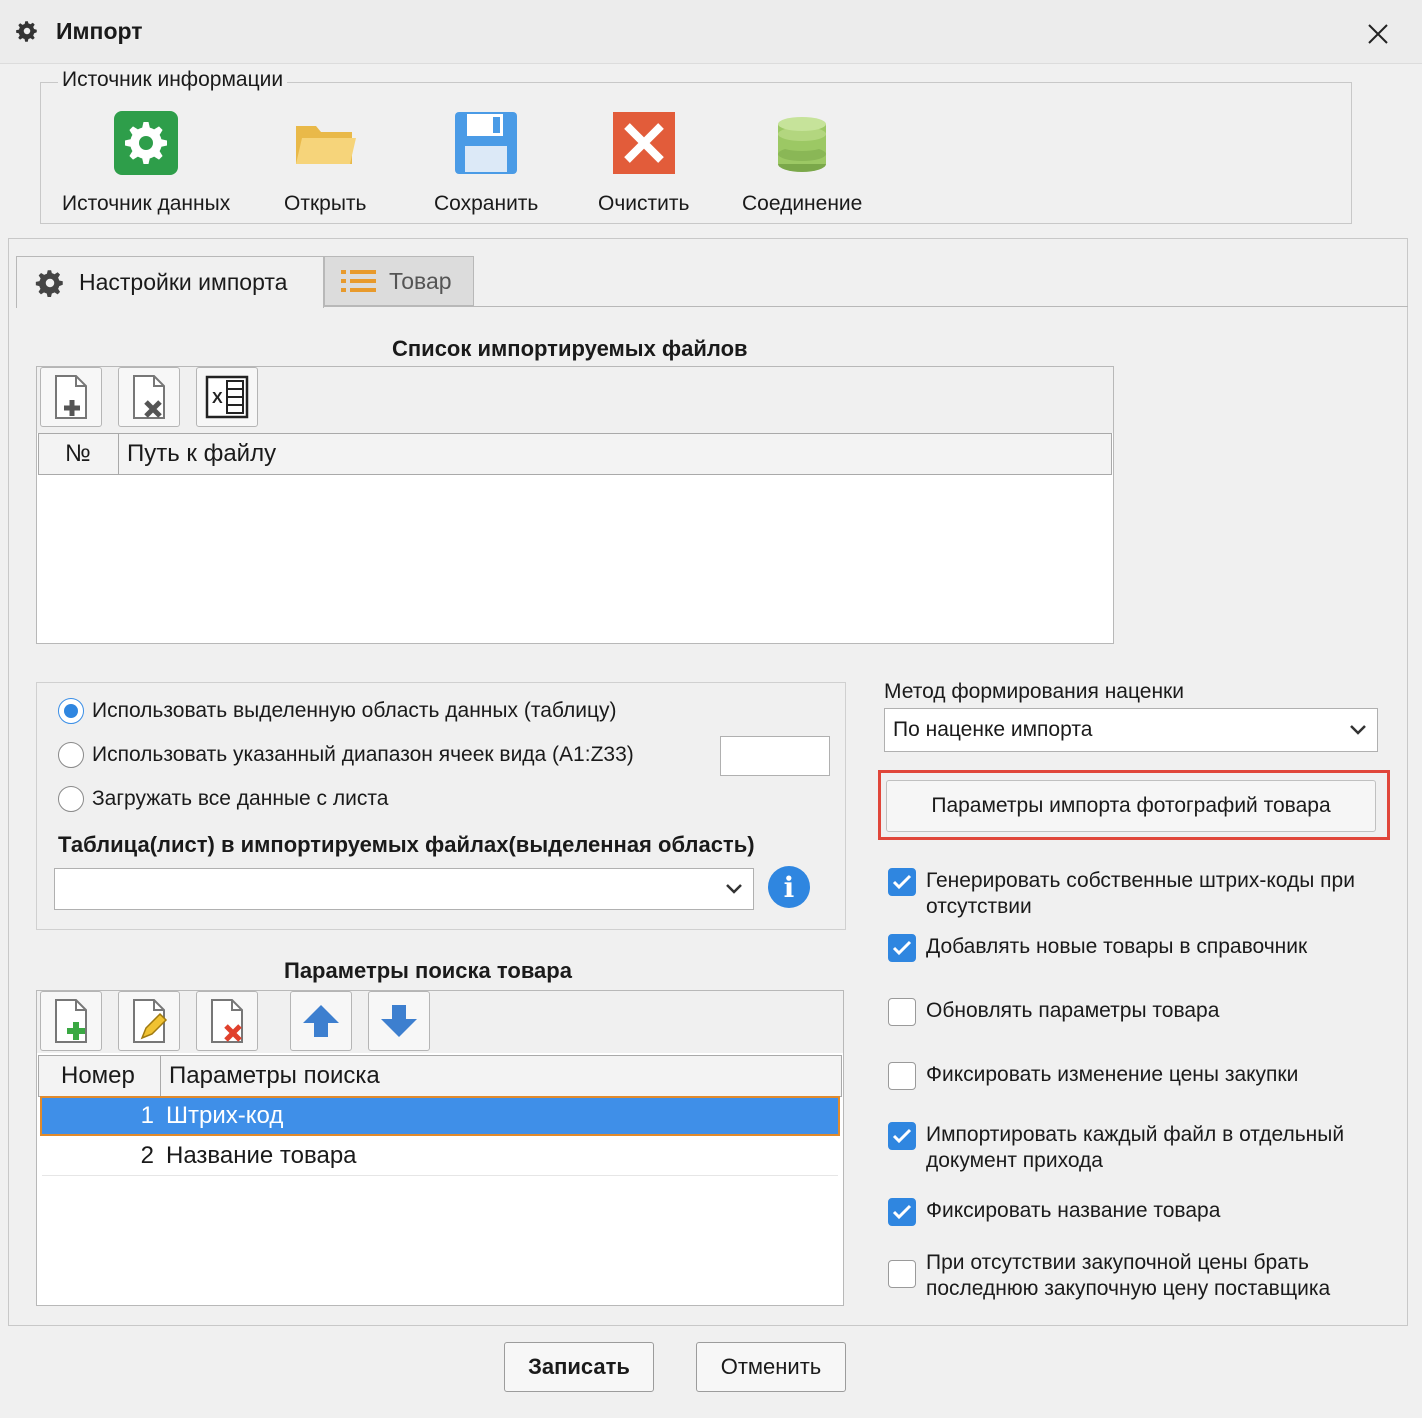  Describe the element at coordinates (146, 203) in the screenshot. I see `data-source-label: Источник данных` at that location.